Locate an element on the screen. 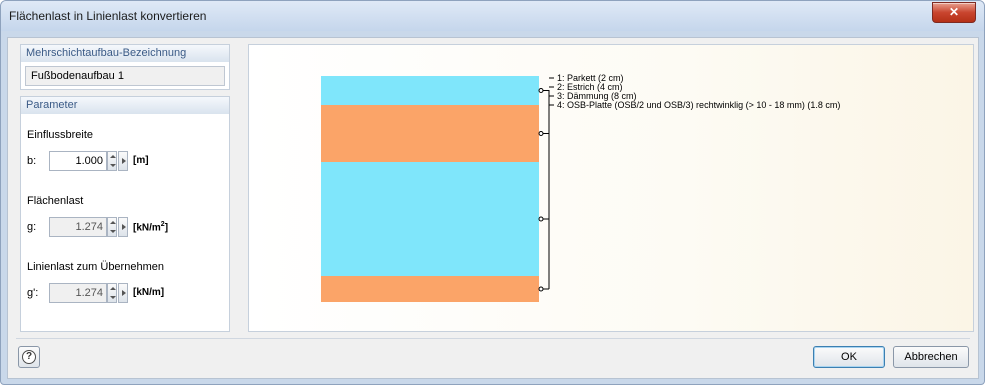 This screenshot has height=387, width=987. line-load-pick-button is located at coordinates (123, 293).